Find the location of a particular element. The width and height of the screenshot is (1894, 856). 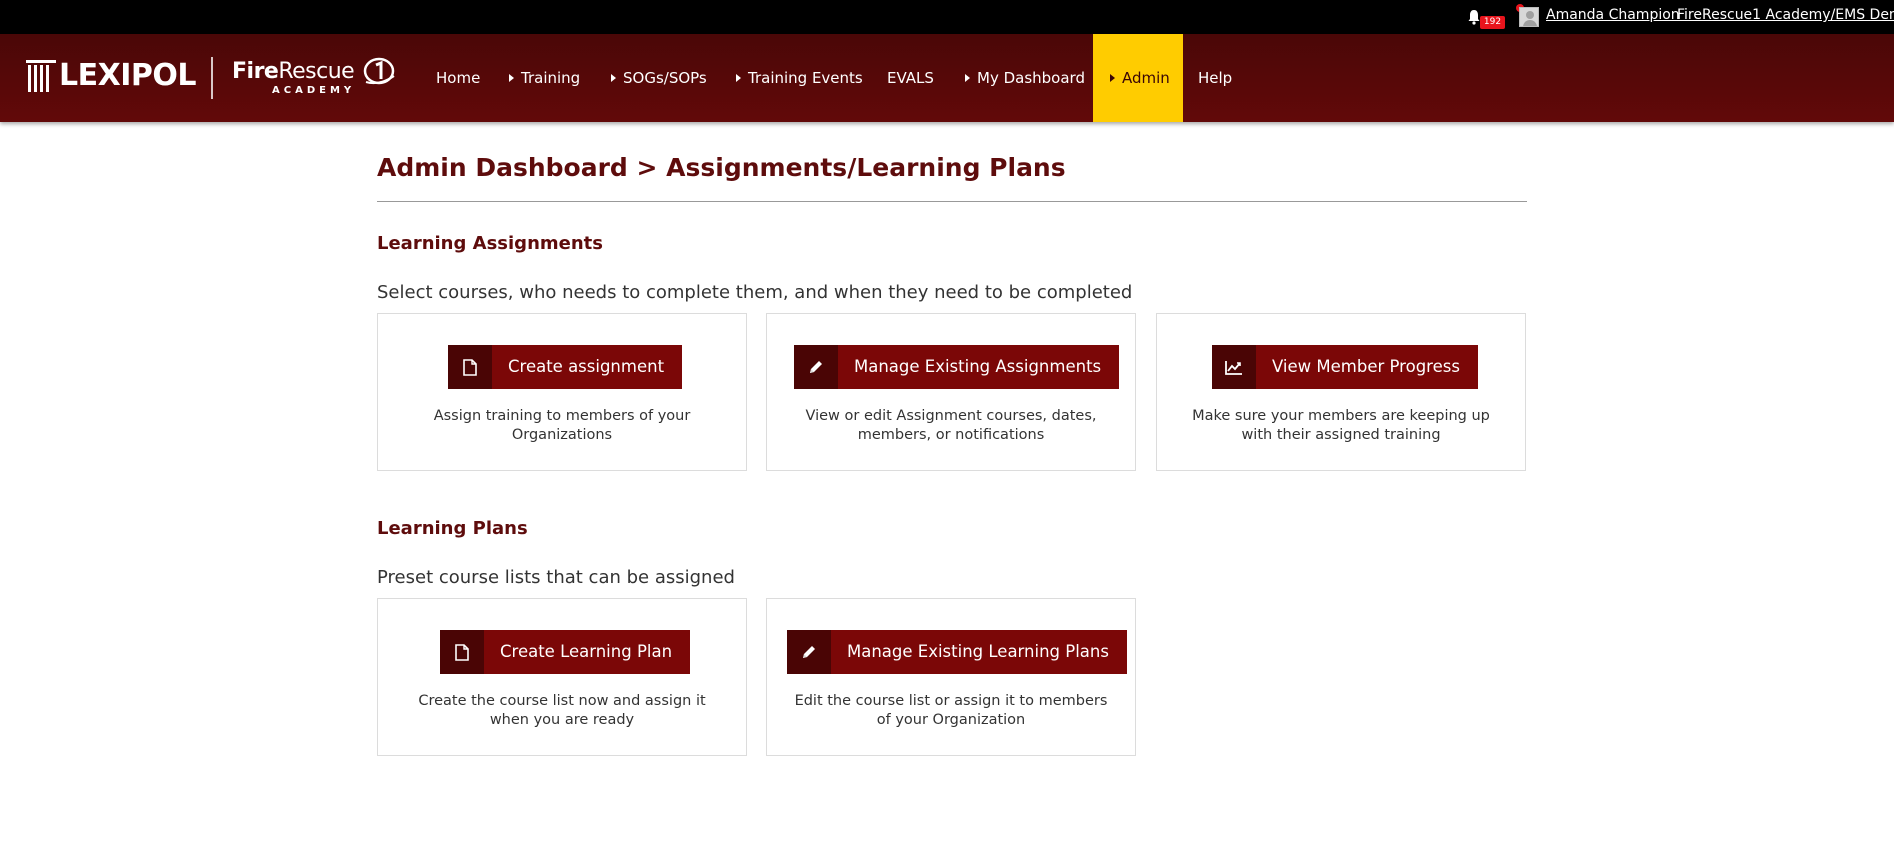

create-learning-plan-button-label: Create Learning Plan is located at coordinates (586, 651).